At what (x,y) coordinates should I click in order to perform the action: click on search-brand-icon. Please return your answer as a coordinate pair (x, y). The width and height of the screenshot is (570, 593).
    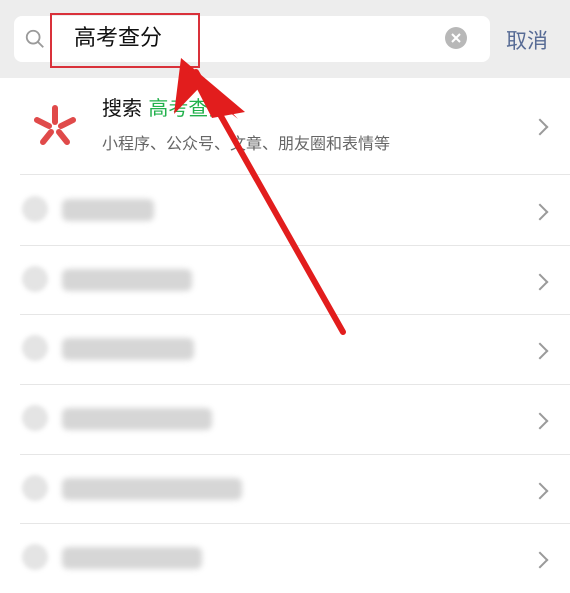
    Looking at the image, I should click on (55, 125).